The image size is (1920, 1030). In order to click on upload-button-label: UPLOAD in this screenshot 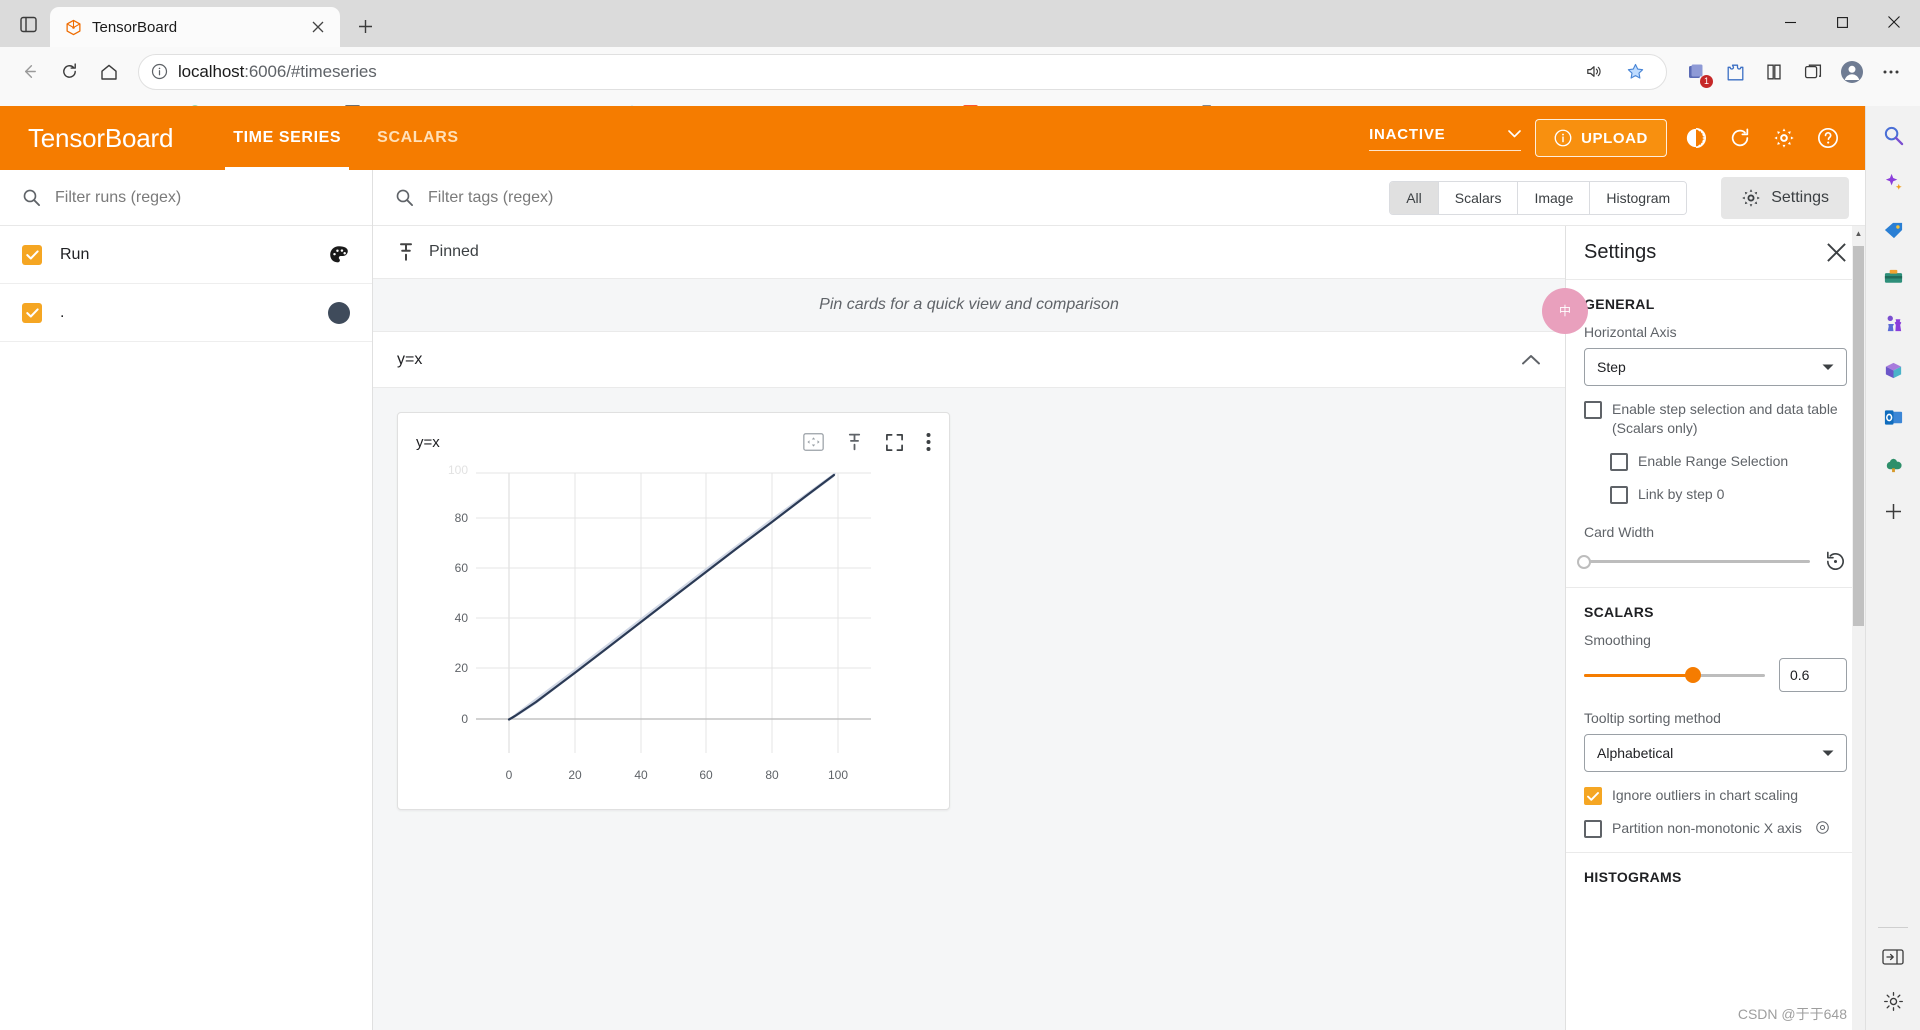, I will do `click(1614, 138)`.